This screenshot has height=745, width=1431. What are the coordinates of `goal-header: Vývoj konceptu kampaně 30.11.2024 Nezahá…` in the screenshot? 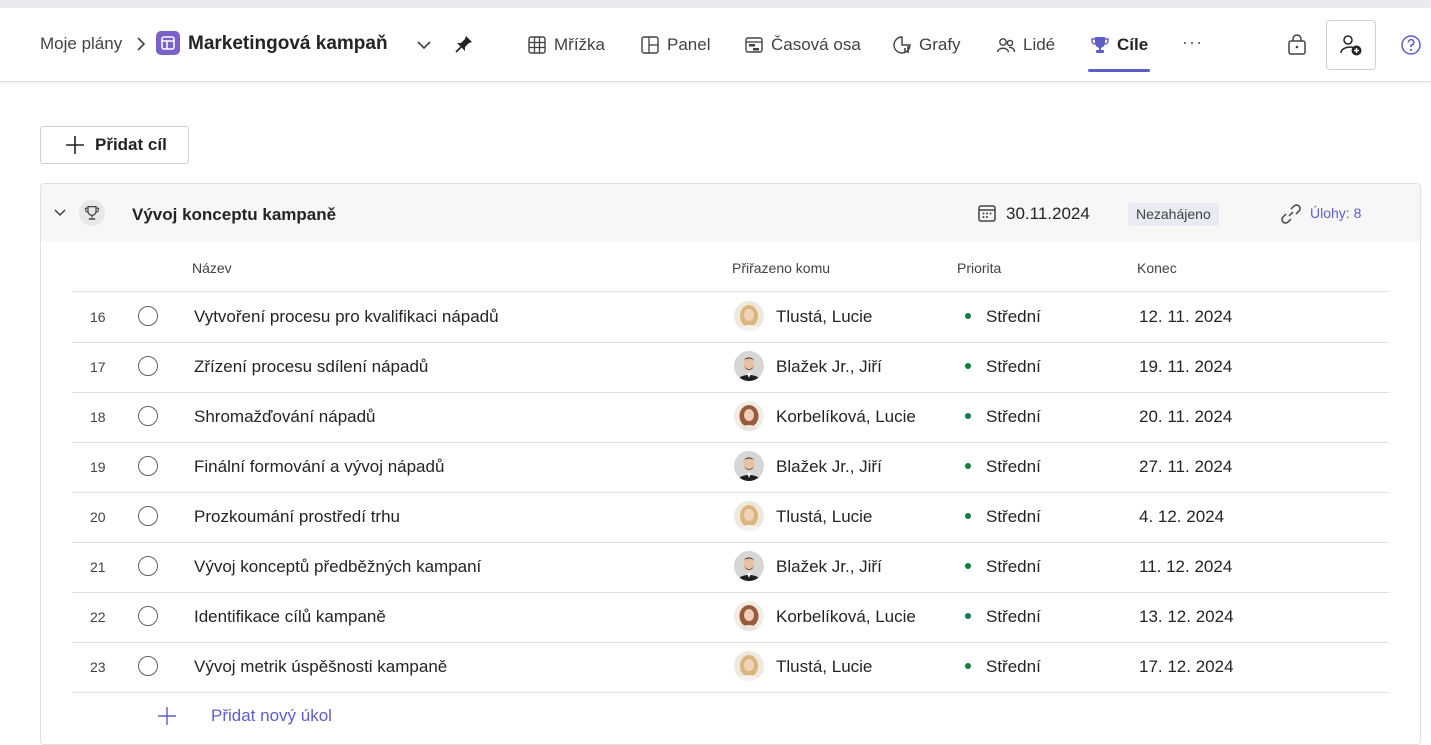 It's located at (730, 213).